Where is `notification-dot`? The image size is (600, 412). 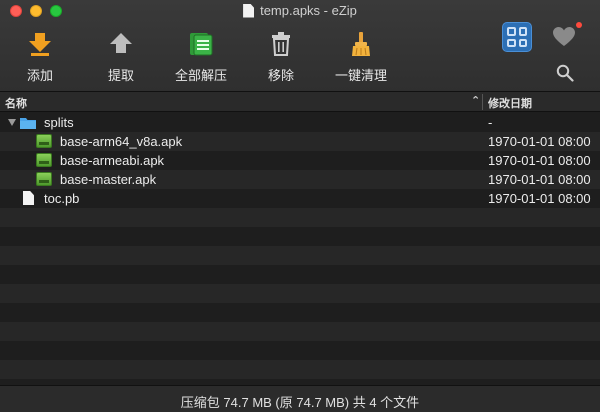 notification-dot is located at coordinates (579, 25).